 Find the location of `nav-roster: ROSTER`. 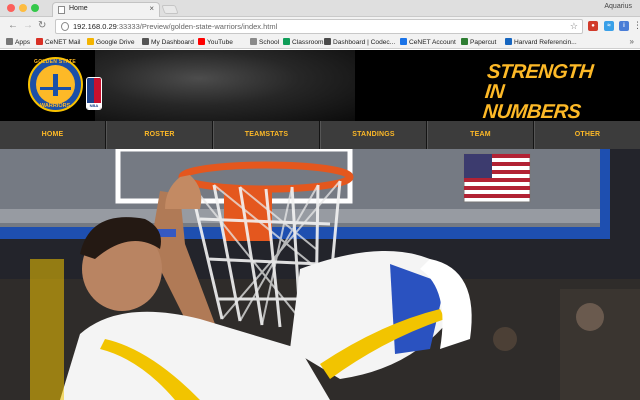

nav-roster: ROSTER is located at coordinates (159, 135).